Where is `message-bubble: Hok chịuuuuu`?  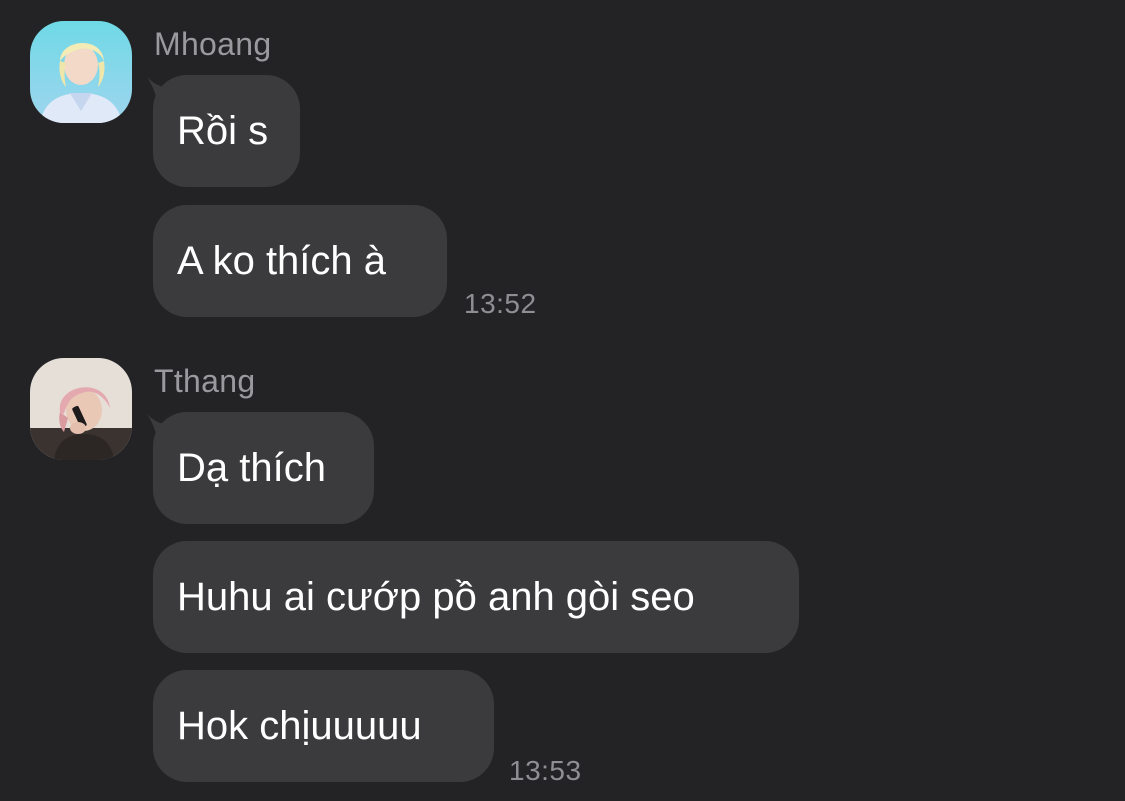 message-bubble: Hok chịuuuuu is located at coordinates (323, 726).